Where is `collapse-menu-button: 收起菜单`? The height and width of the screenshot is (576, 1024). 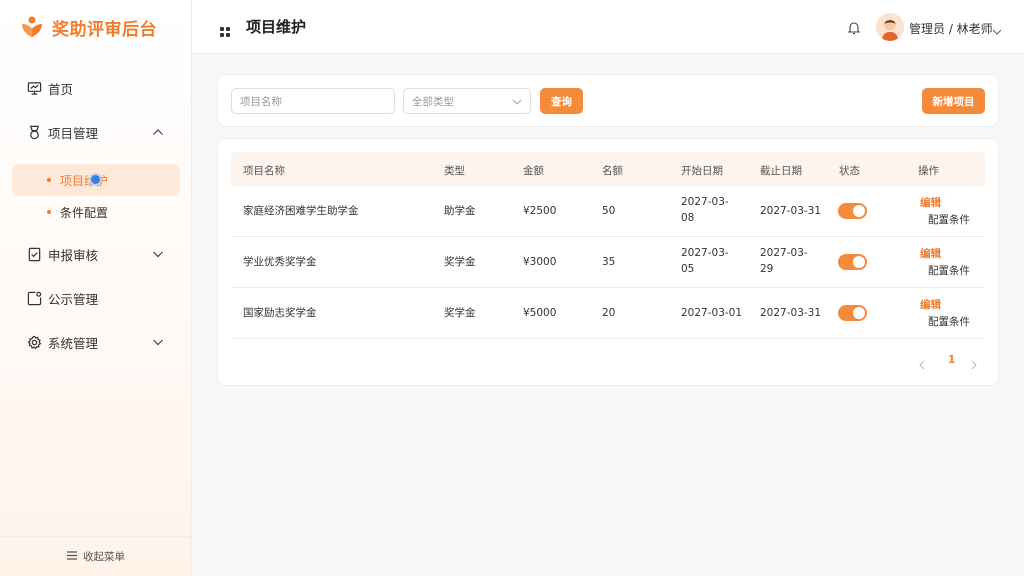
collapse-menu-button: 收起菜单 is located at coordinates (96, 556).